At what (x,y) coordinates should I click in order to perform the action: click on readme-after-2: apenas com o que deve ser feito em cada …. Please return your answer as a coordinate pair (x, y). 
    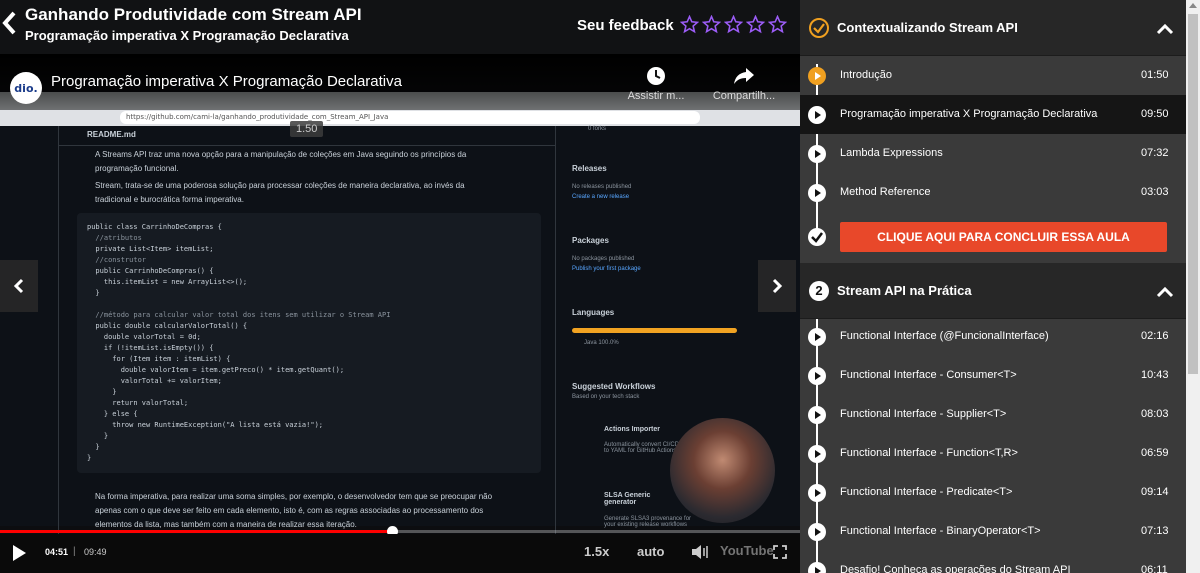
    Looking at the image, I should click on (289, 510).